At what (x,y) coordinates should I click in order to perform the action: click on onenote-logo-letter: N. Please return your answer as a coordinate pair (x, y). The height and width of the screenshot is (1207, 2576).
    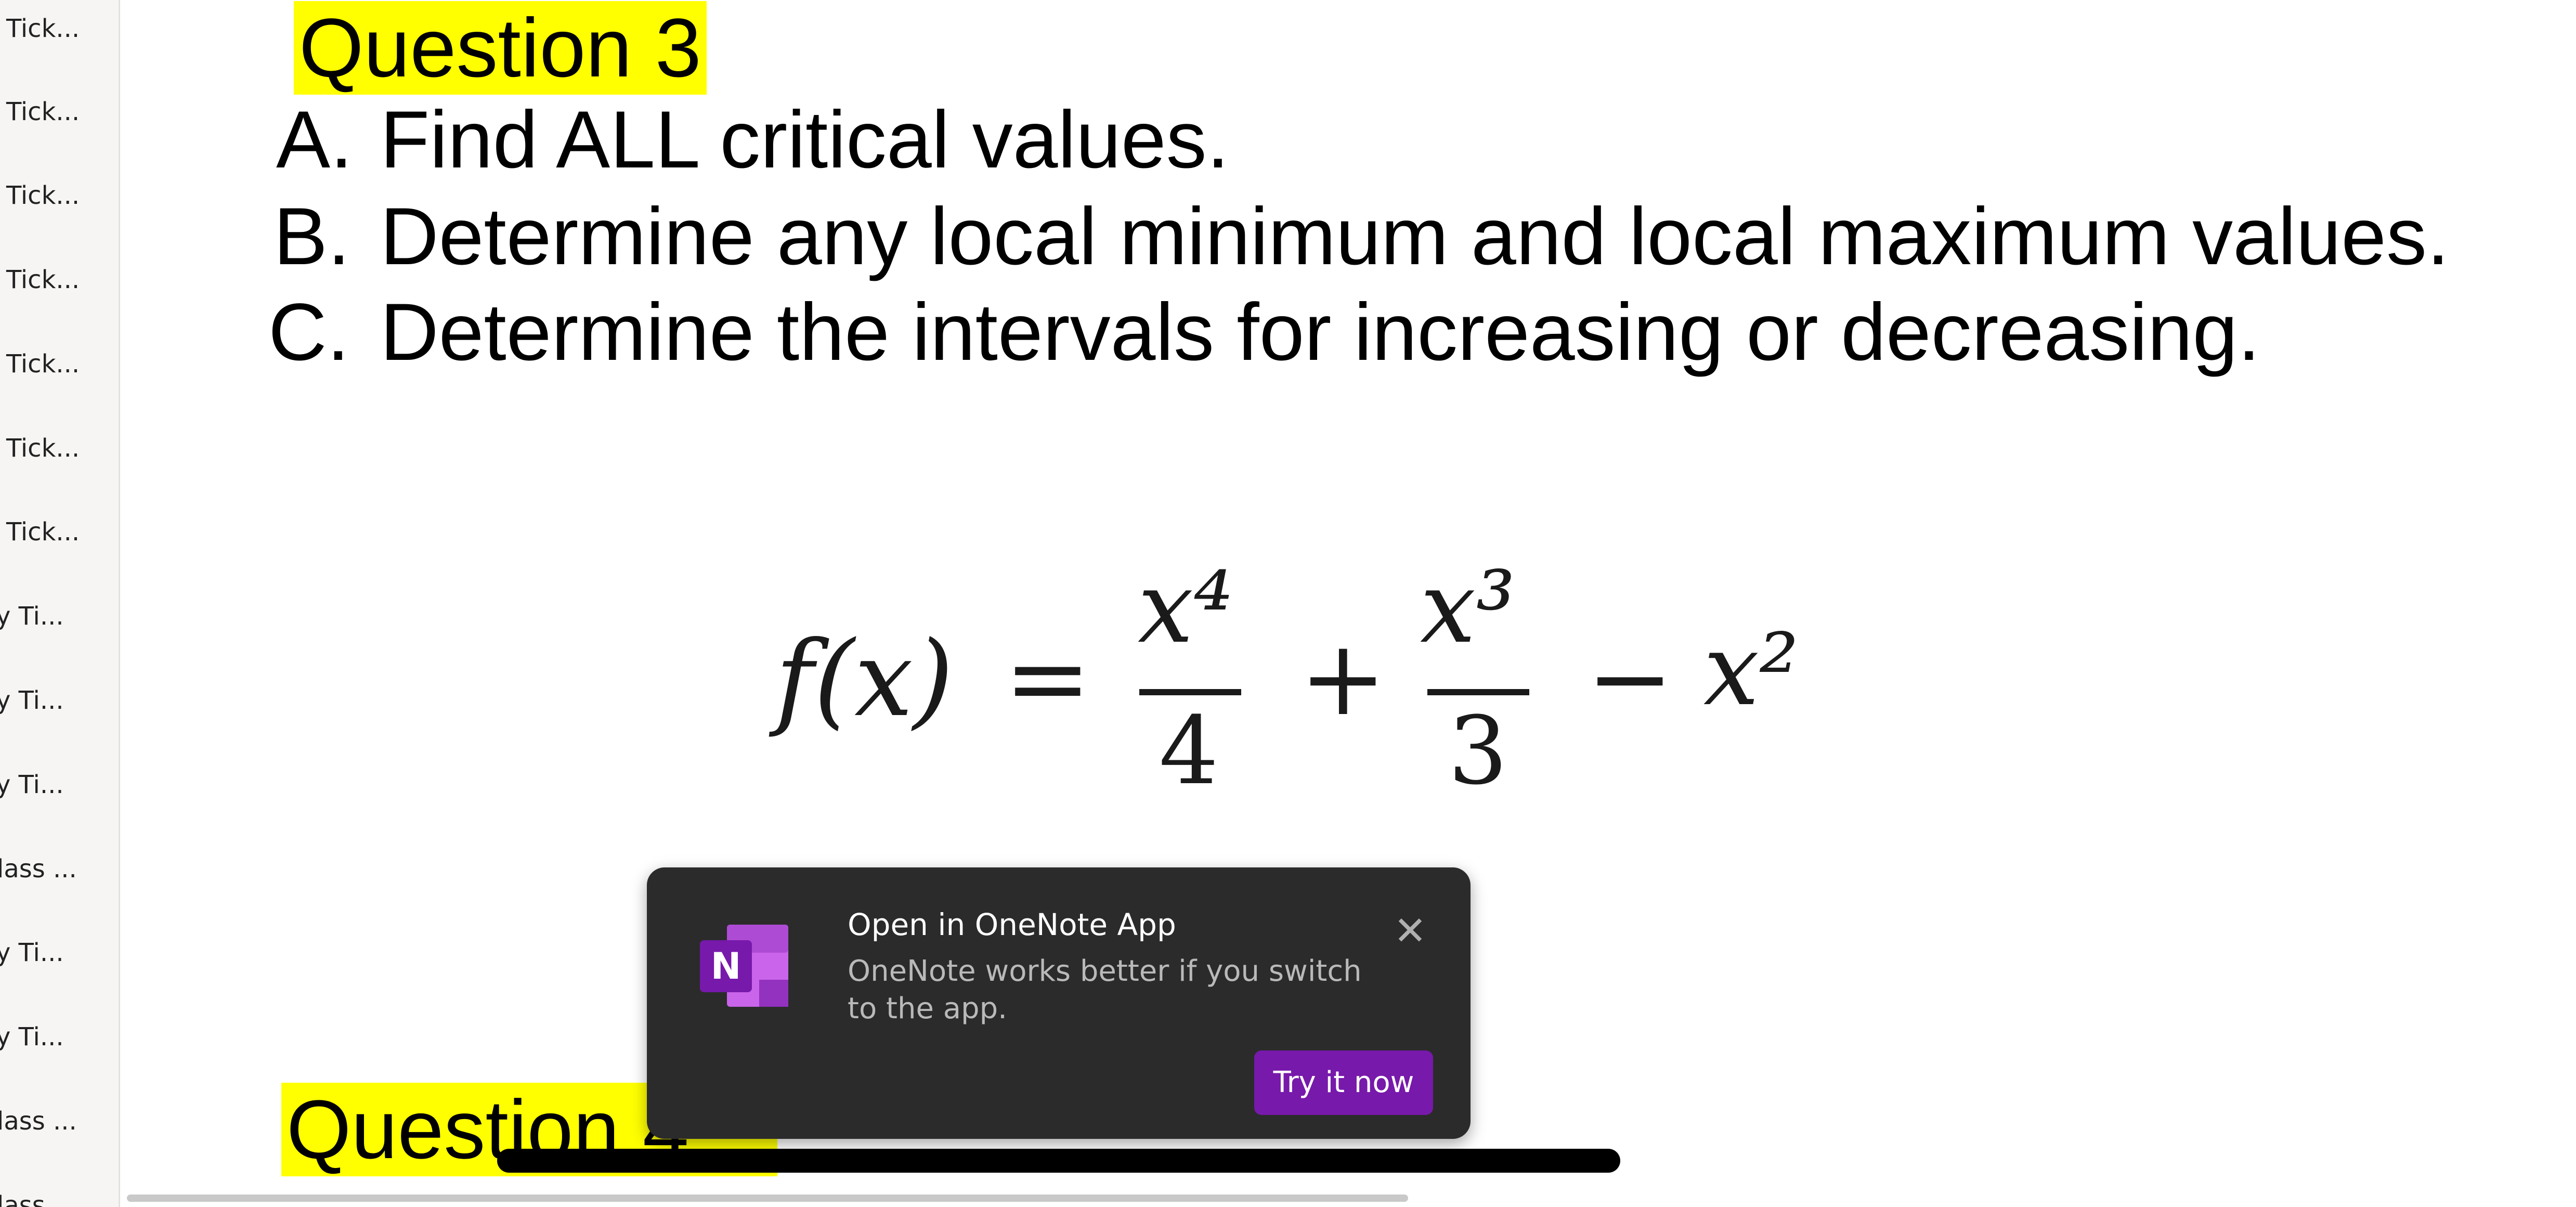
    Looking at the image, I should click on (726, 966).